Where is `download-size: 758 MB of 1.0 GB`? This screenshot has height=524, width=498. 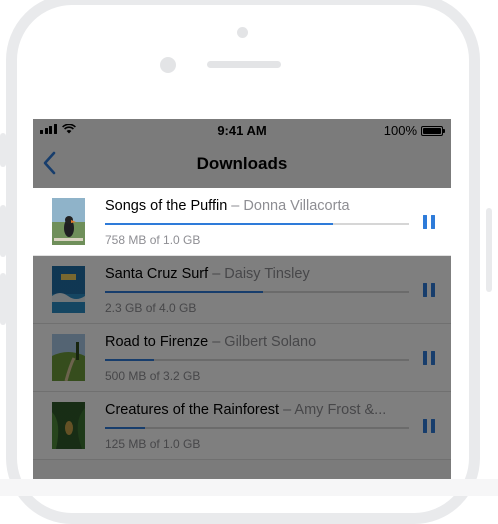
download-size: 758 MB of 1.0 GB is located at coordinates (153, 240).